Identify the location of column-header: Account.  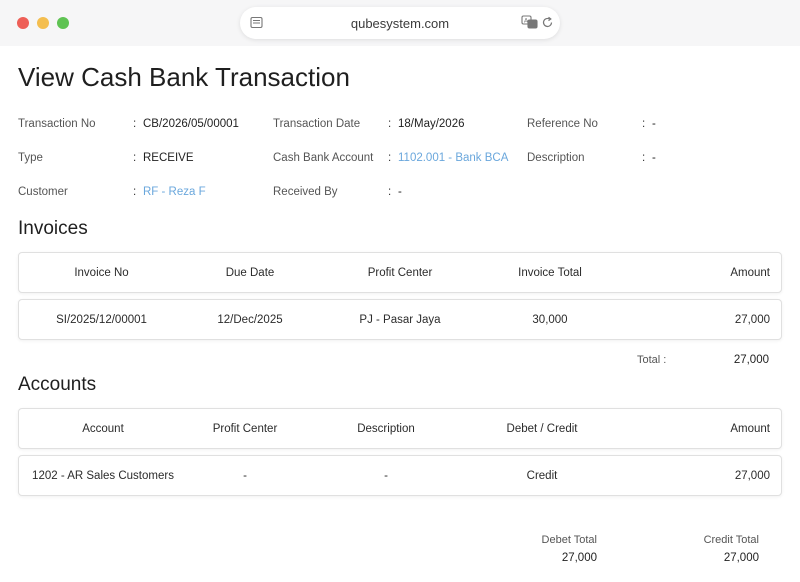
(103, 428).